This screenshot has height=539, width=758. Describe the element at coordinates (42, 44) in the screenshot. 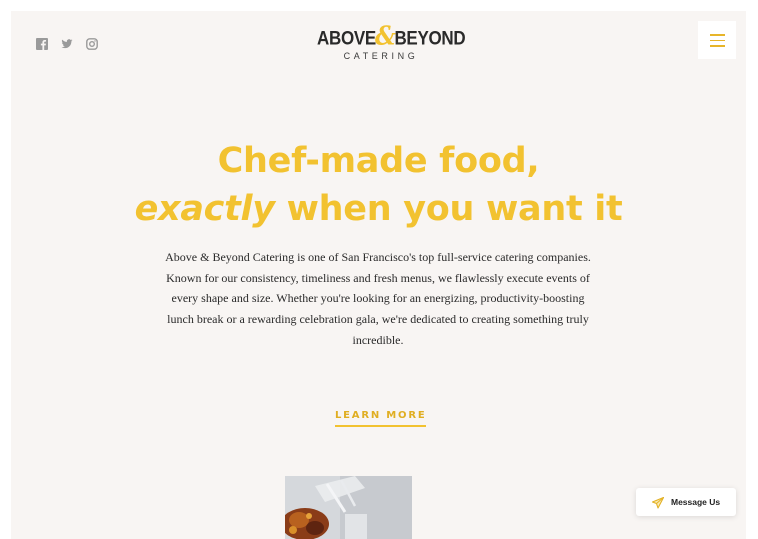

I see `facebook-icon` at that location.